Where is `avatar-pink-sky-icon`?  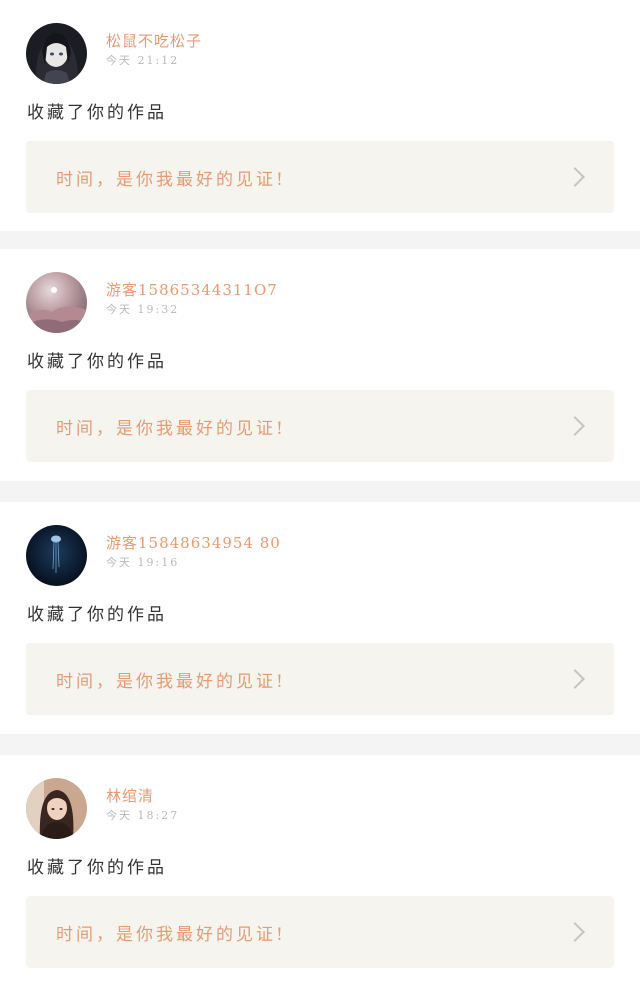 avatar-pink-sky-icon is located at coordinates (56, 302).